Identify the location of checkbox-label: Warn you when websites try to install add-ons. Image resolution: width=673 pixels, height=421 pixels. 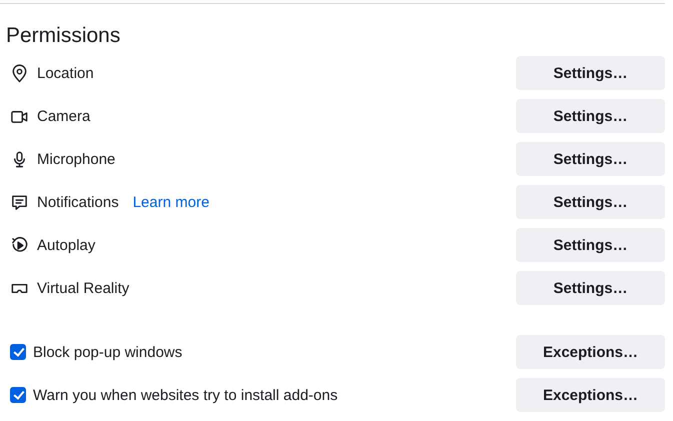
(185, 395).